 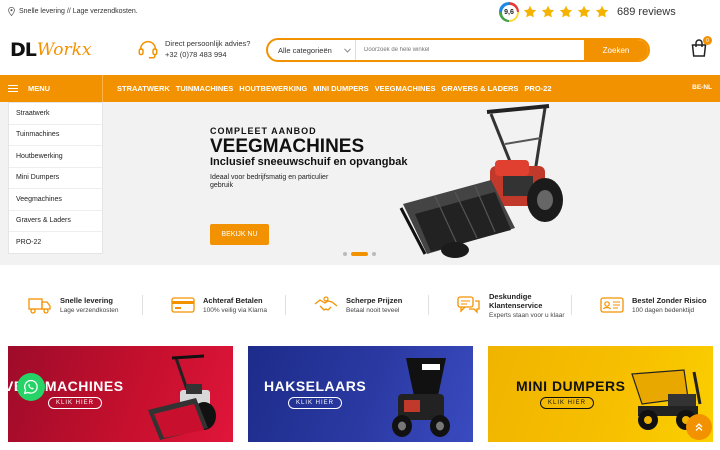 I want to click on rating-badge: 9,6, so click(x=509, y=12).